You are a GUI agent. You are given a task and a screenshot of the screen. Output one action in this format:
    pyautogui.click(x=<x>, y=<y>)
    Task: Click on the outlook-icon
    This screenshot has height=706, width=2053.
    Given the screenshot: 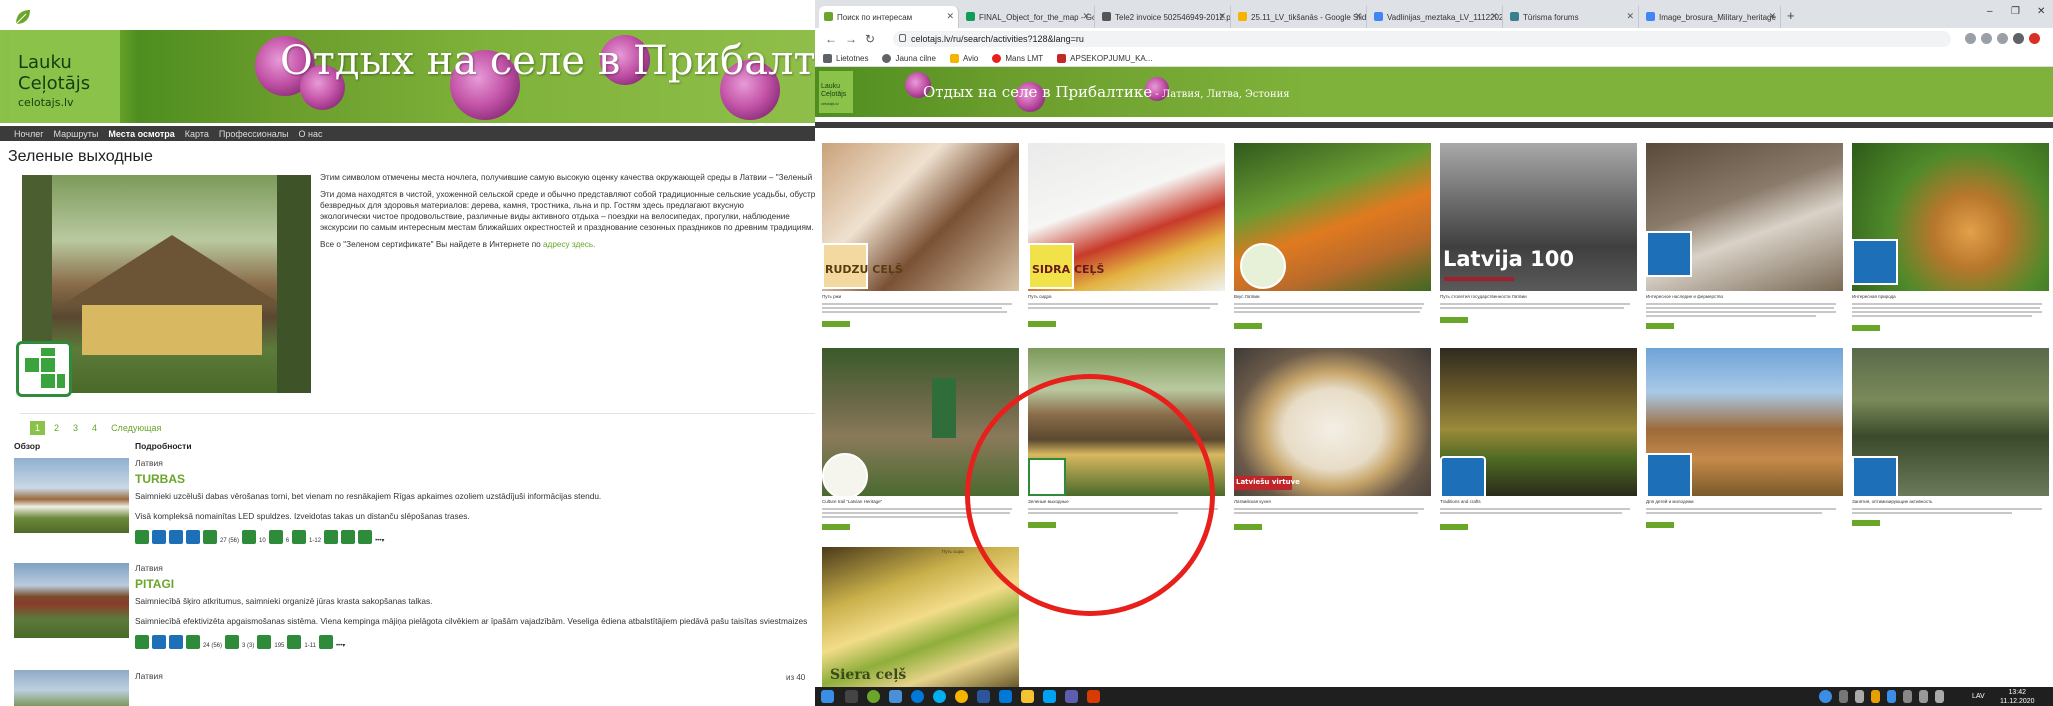 What is the action you would take?
    pyautogui.click(x=1005, y=696)
    